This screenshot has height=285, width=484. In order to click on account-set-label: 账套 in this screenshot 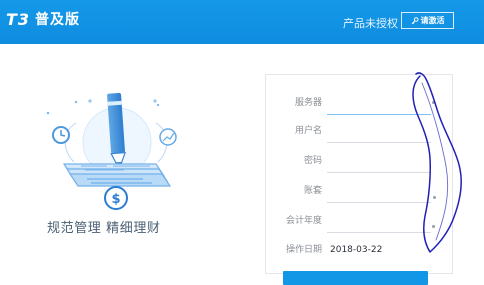, I will do `click(312, 191)`.